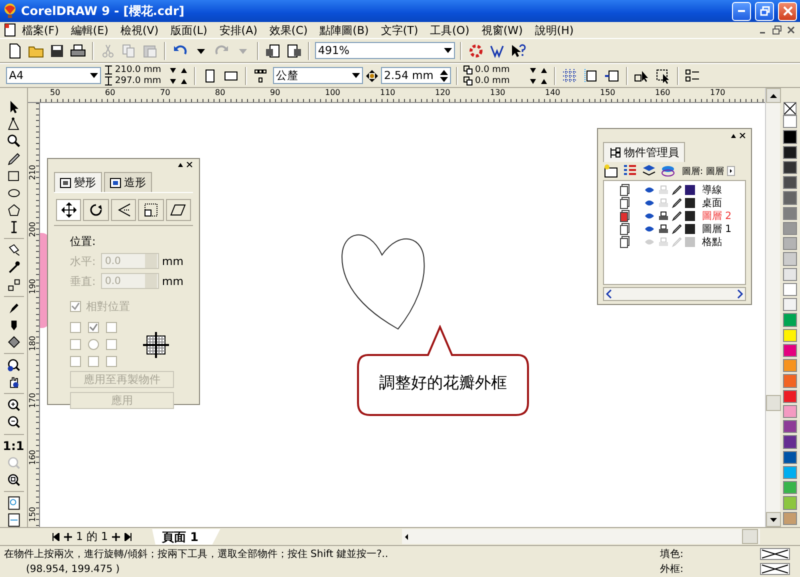 This screenshot has width=800, height=577. Describe the element at coordinates (591, 76) in the screenshot. I see `guidelines-icon` at that location.